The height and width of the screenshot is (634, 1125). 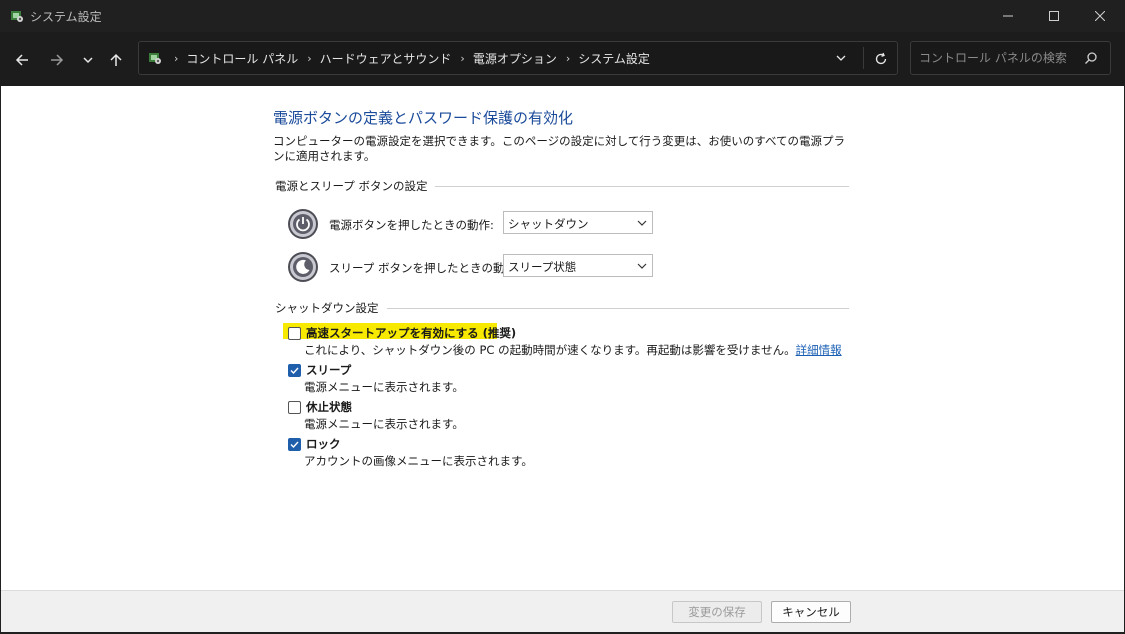 I want to click on lock-description: アカウントの画像メニューに表示されます。, so click(x=418, y=461).